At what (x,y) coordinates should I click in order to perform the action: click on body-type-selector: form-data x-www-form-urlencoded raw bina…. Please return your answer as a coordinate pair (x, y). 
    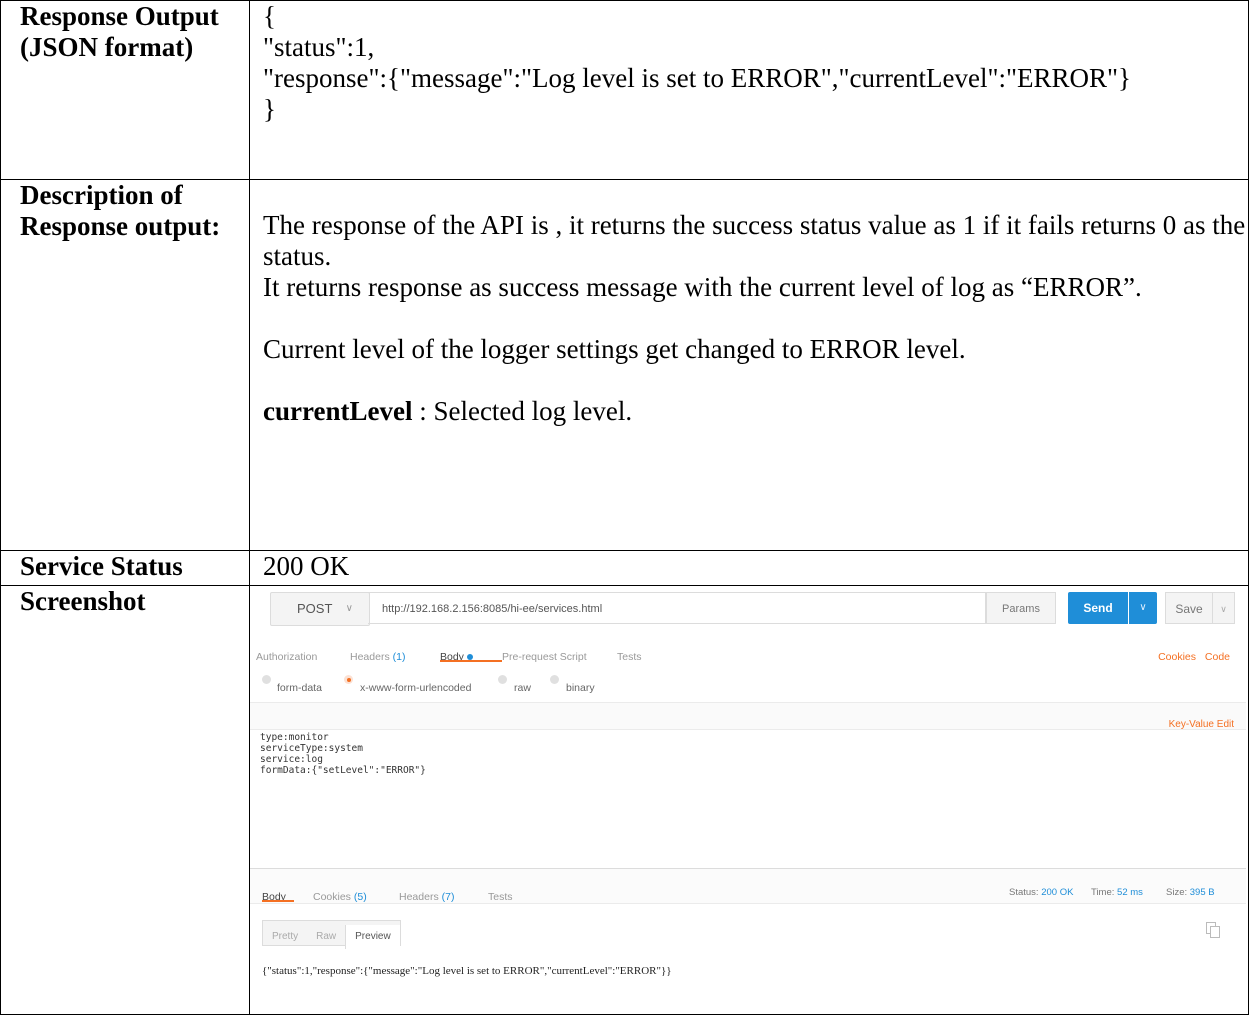
    Looking at the image, I should click on (748, 683).